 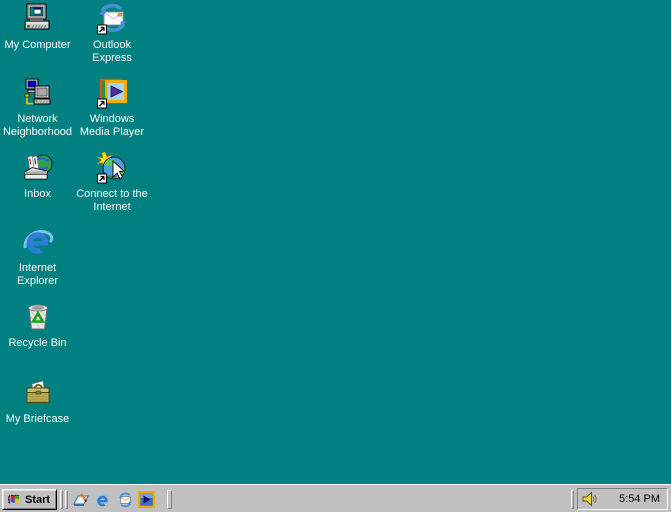 What do you see at coordinates (36, 16) in the screenshot?
I see `my-computer-icon` at bounding box center [36, 16].